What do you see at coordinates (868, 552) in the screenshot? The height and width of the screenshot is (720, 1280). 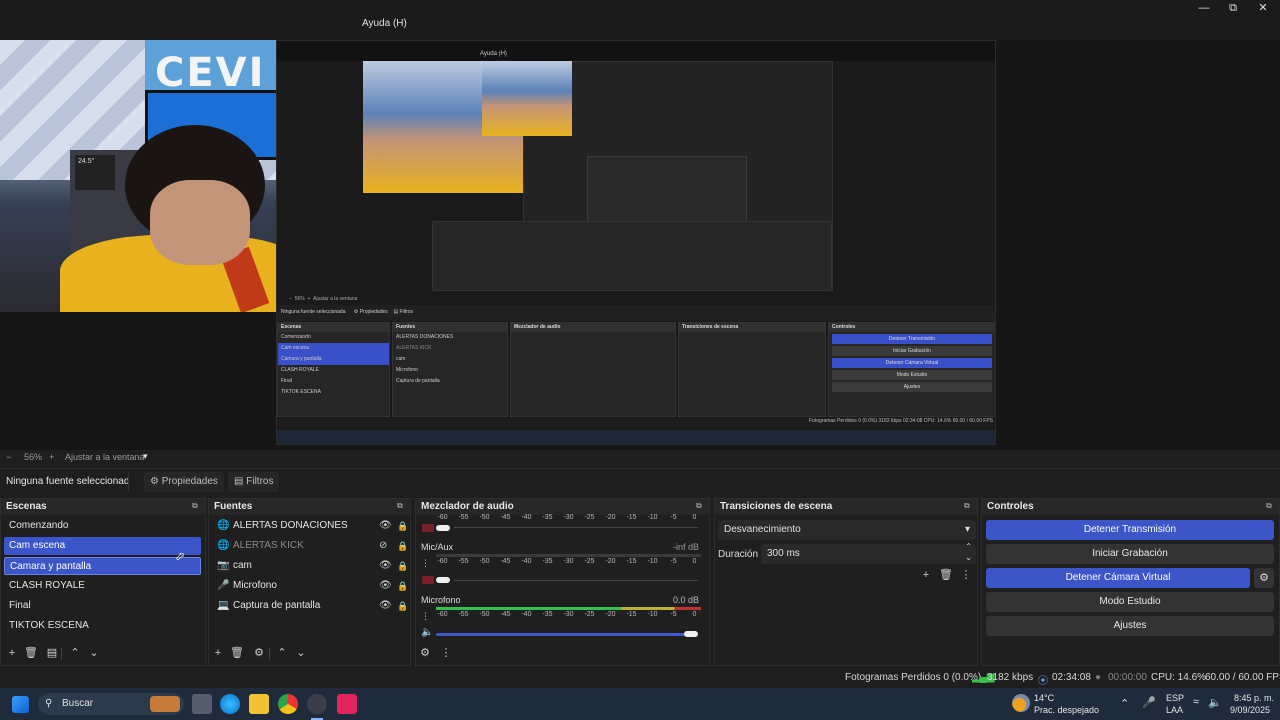 I see `duration-input: 300 ms ⌃ ⌄` at bounding box center [868, 552].